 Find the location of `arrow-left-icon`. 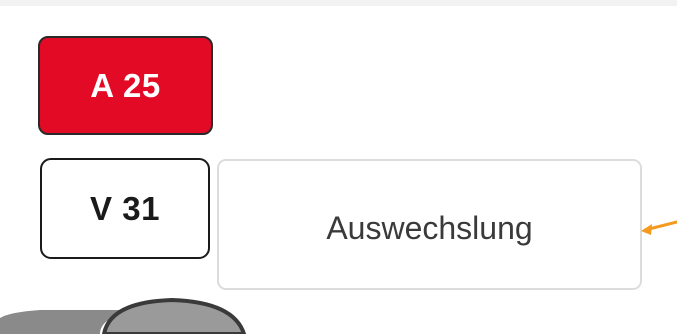

arrow-left-icon is located at coordinates (659, 227).